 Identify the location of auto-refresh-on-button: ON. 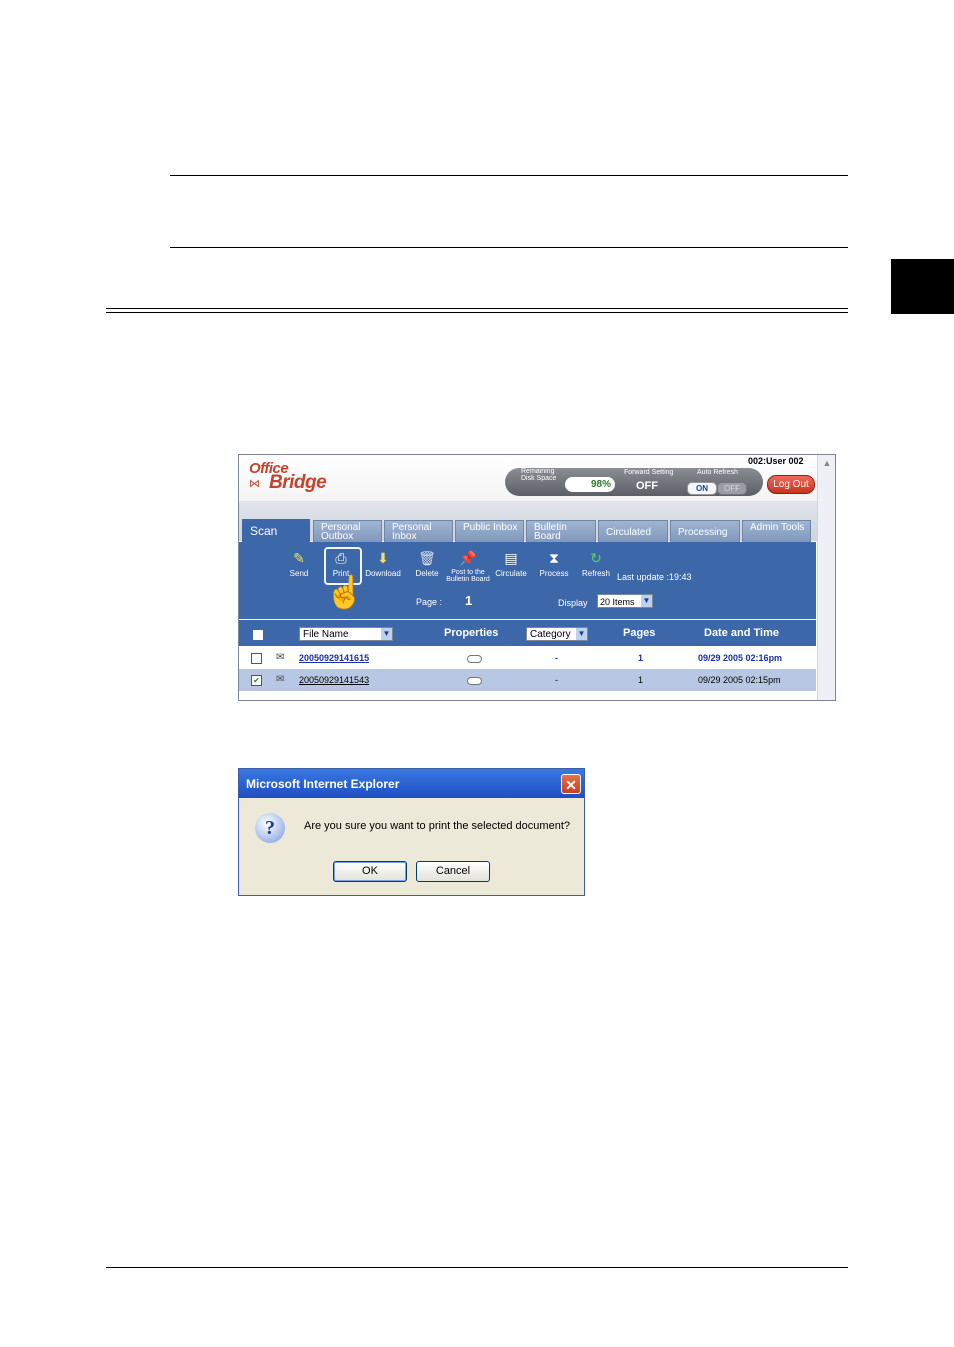
(702, 488).